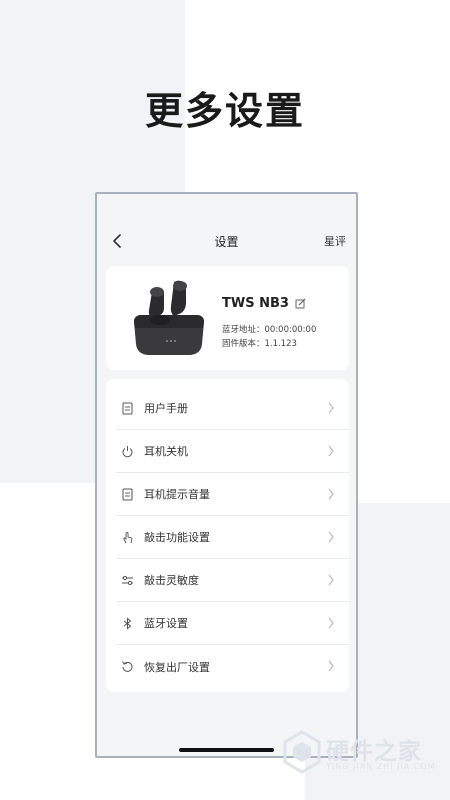 This screenshot has width=450, height=800. Describe the element at coordinates (269, 330) in the screenshot. I see `bluetooth-address: 蓝牙地址：00:00:00:00` at that location.